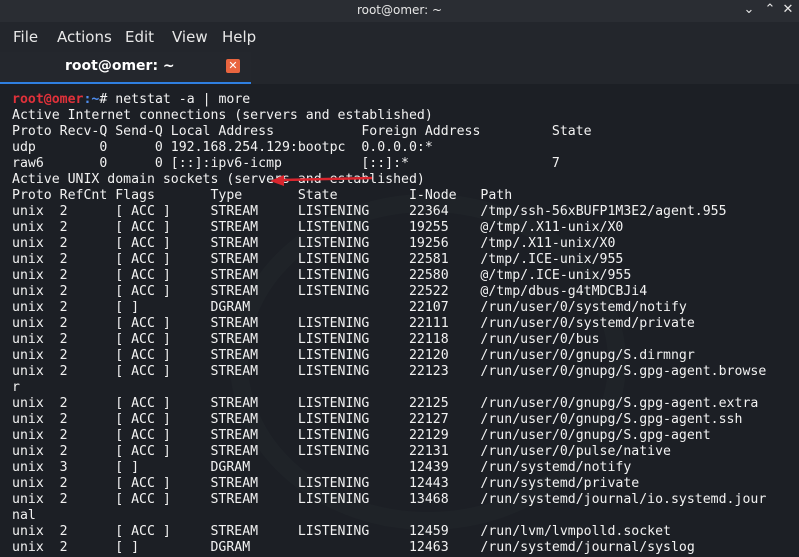  Describe the element at coordinates (233, 66) in the screenshot. I see `tab-close-icon: ✕` at that location.